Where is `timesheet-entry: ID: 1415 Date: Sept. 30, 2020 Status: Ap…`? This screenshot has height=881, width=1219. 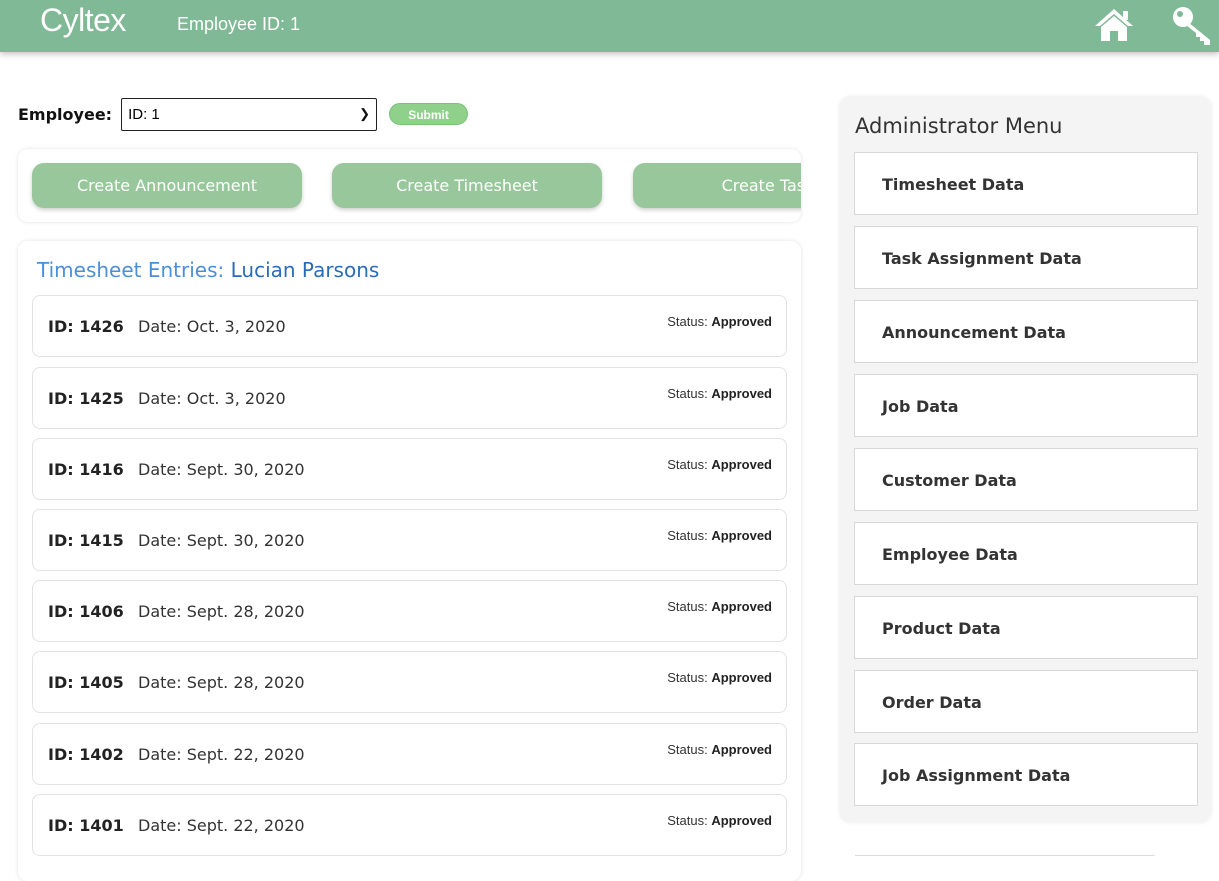 timesheet-entry: ID: 1415 Date: Sept. 30, 2020 Status: Ap… is located at coordinates (409, 540).